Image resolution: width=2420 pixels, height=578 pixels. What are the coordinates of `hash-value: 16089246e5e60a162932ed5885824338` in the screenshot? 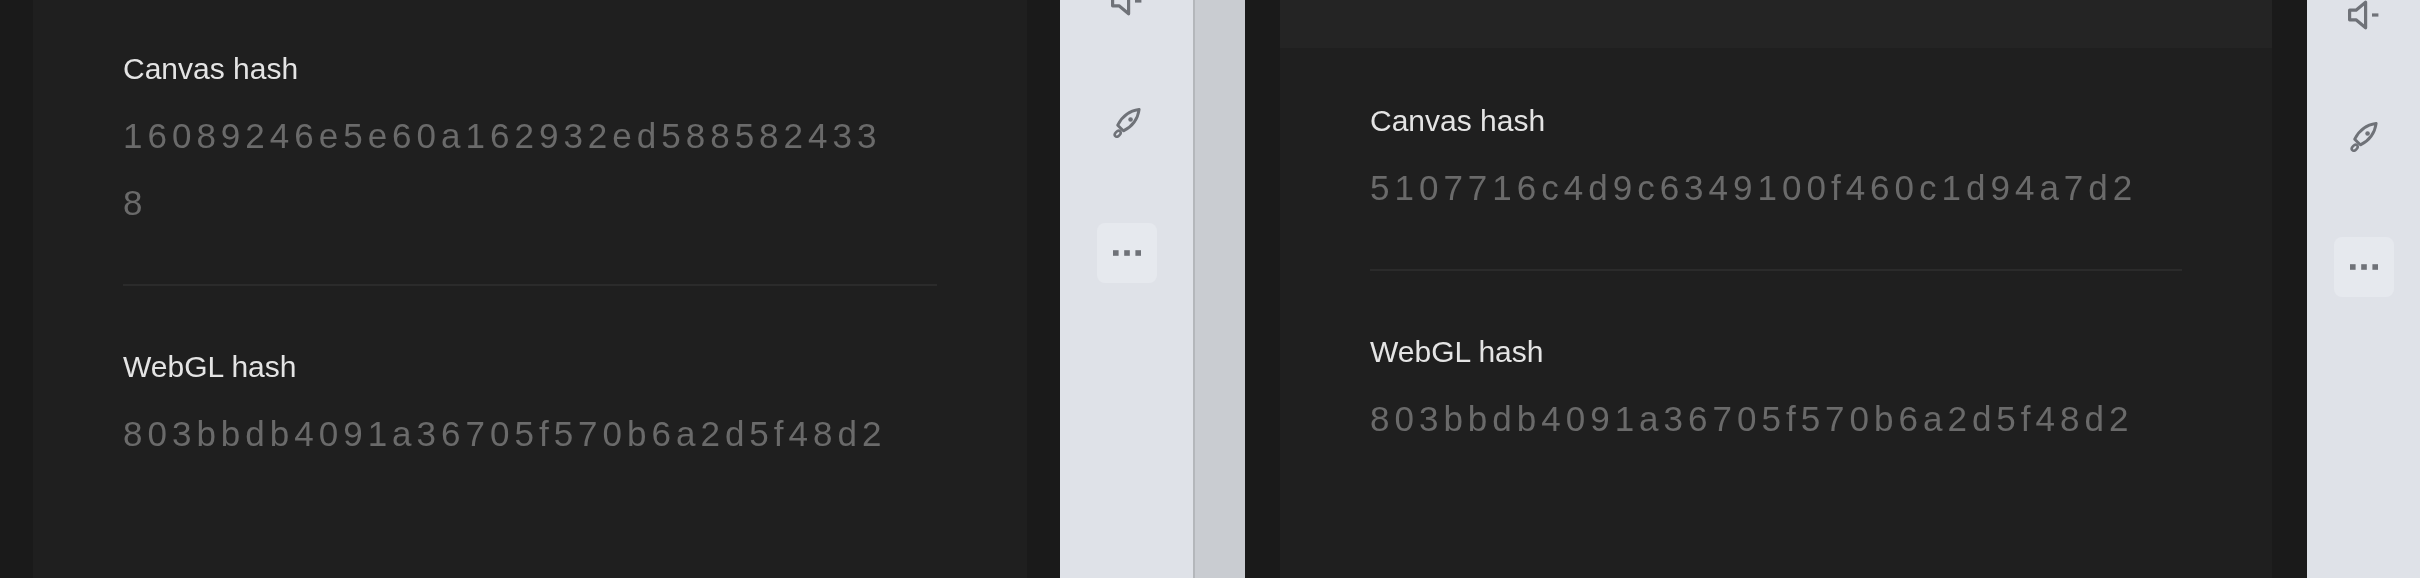 It's located at (503, 169).